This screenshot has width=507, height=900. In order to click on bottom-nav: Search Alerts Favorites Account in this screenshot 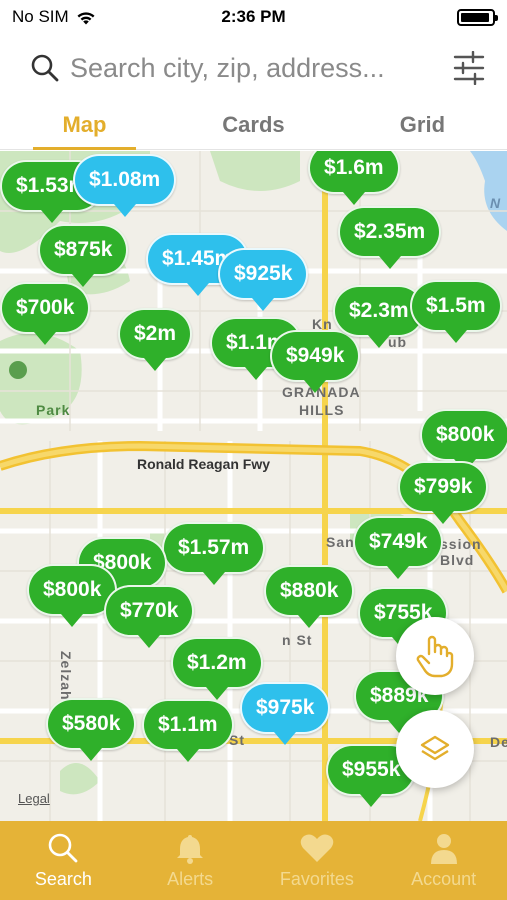, I will do `click(253, 860)`.